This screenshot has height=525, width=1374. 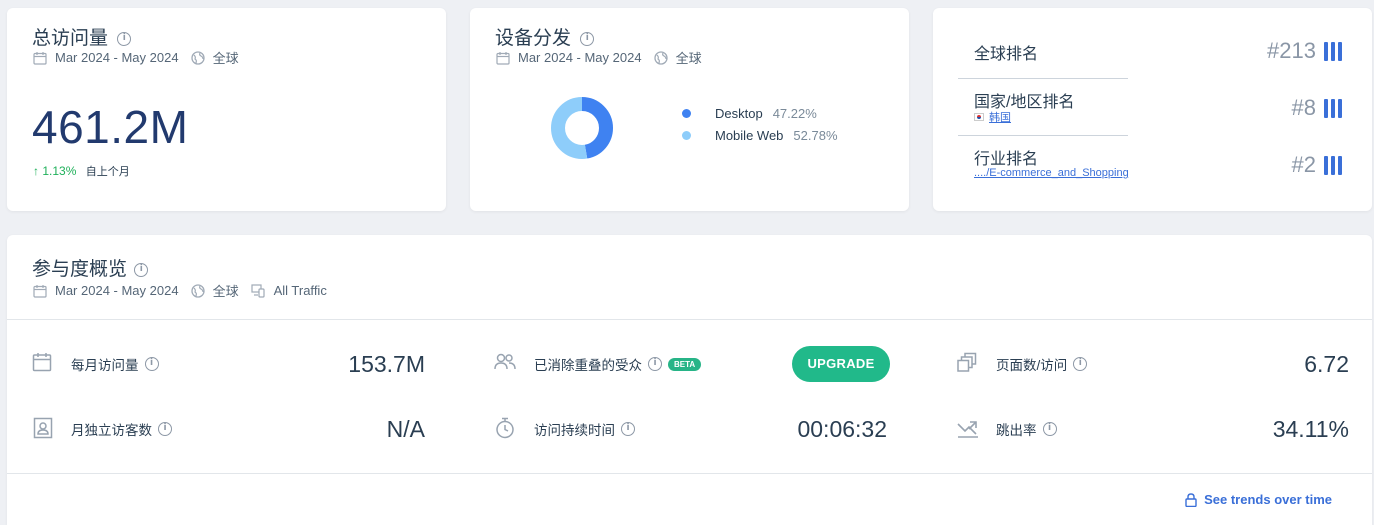 I want to click on visit-duration-label: 访问持续时间 i, so click(x=584, y=429).